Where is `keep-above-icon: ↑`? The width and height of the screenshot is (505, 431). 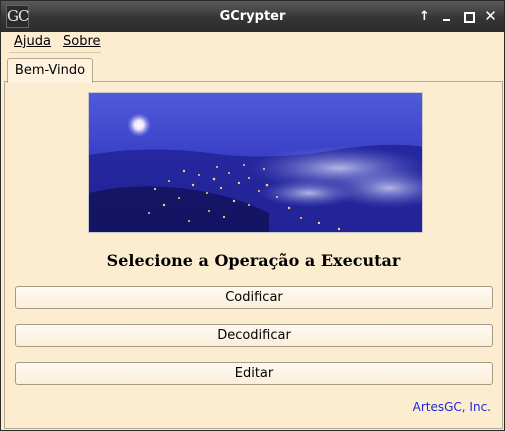
keep-above-icon: ↑ is located at coordinates (424, 16).